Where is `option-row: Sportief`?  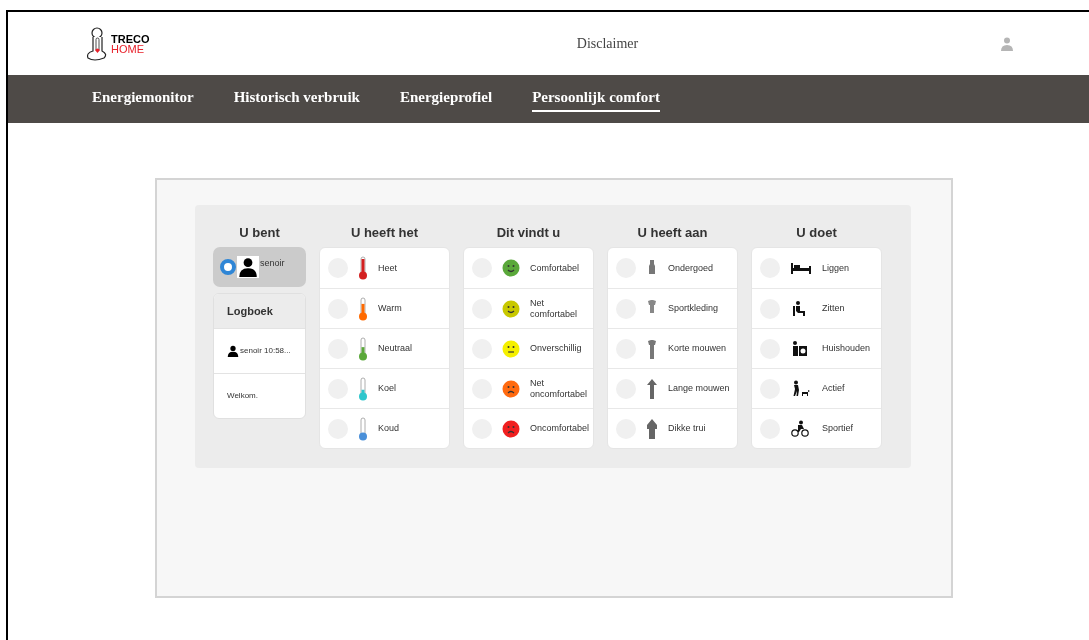 option-row: Sportief is located at coordinates (816, 428).